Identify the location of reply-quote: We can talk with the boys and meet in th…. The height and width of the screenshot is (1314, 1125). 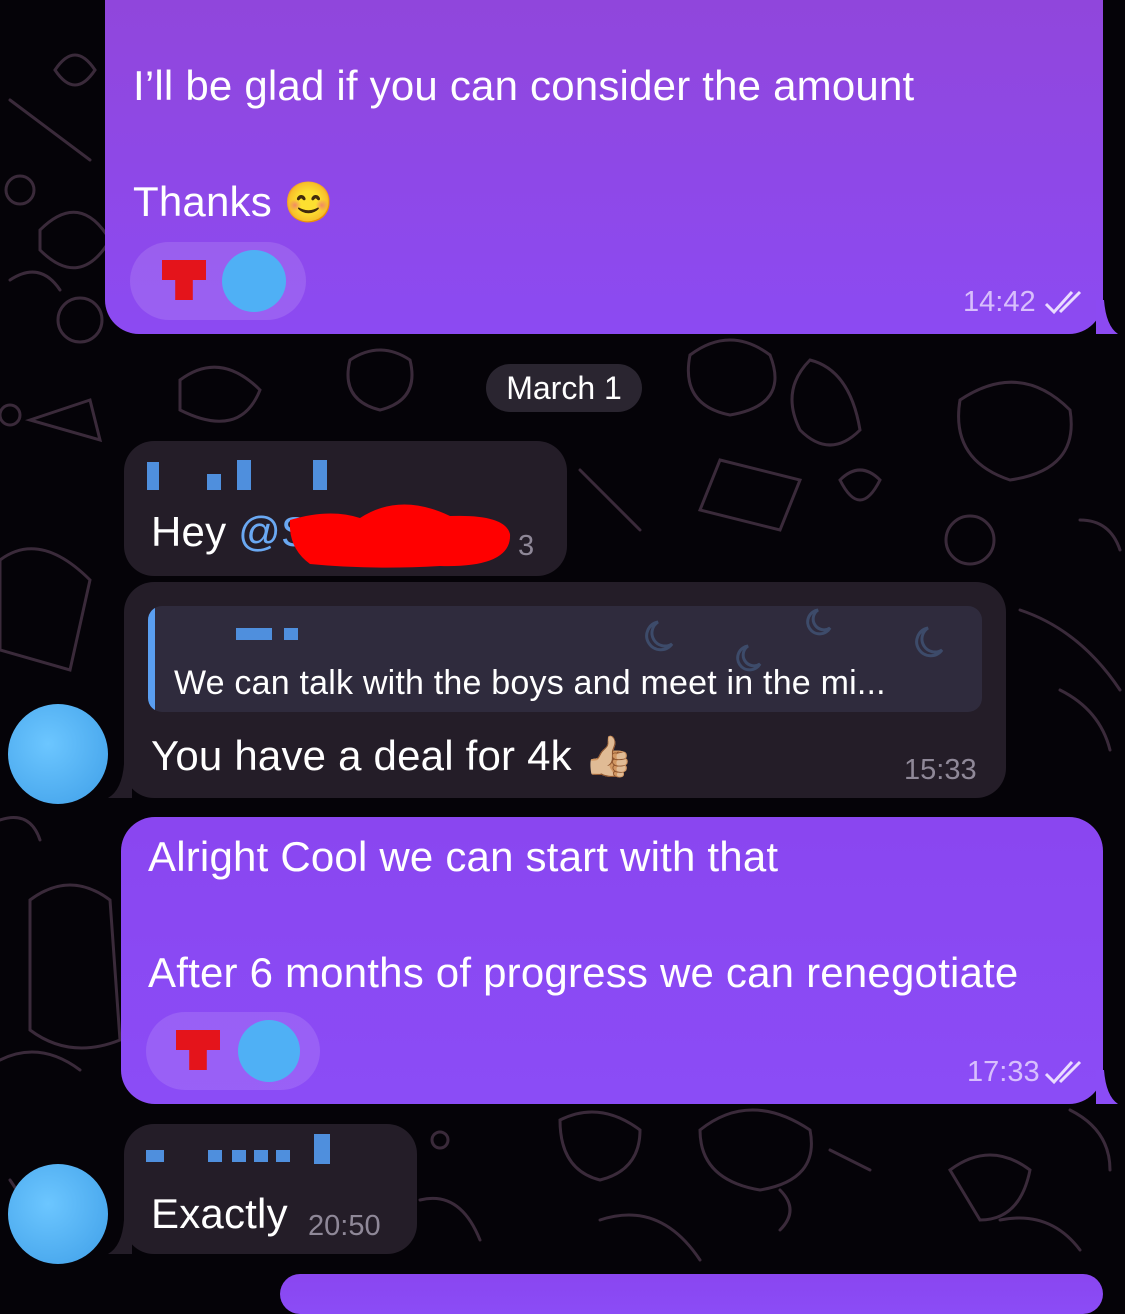
(565, 659).